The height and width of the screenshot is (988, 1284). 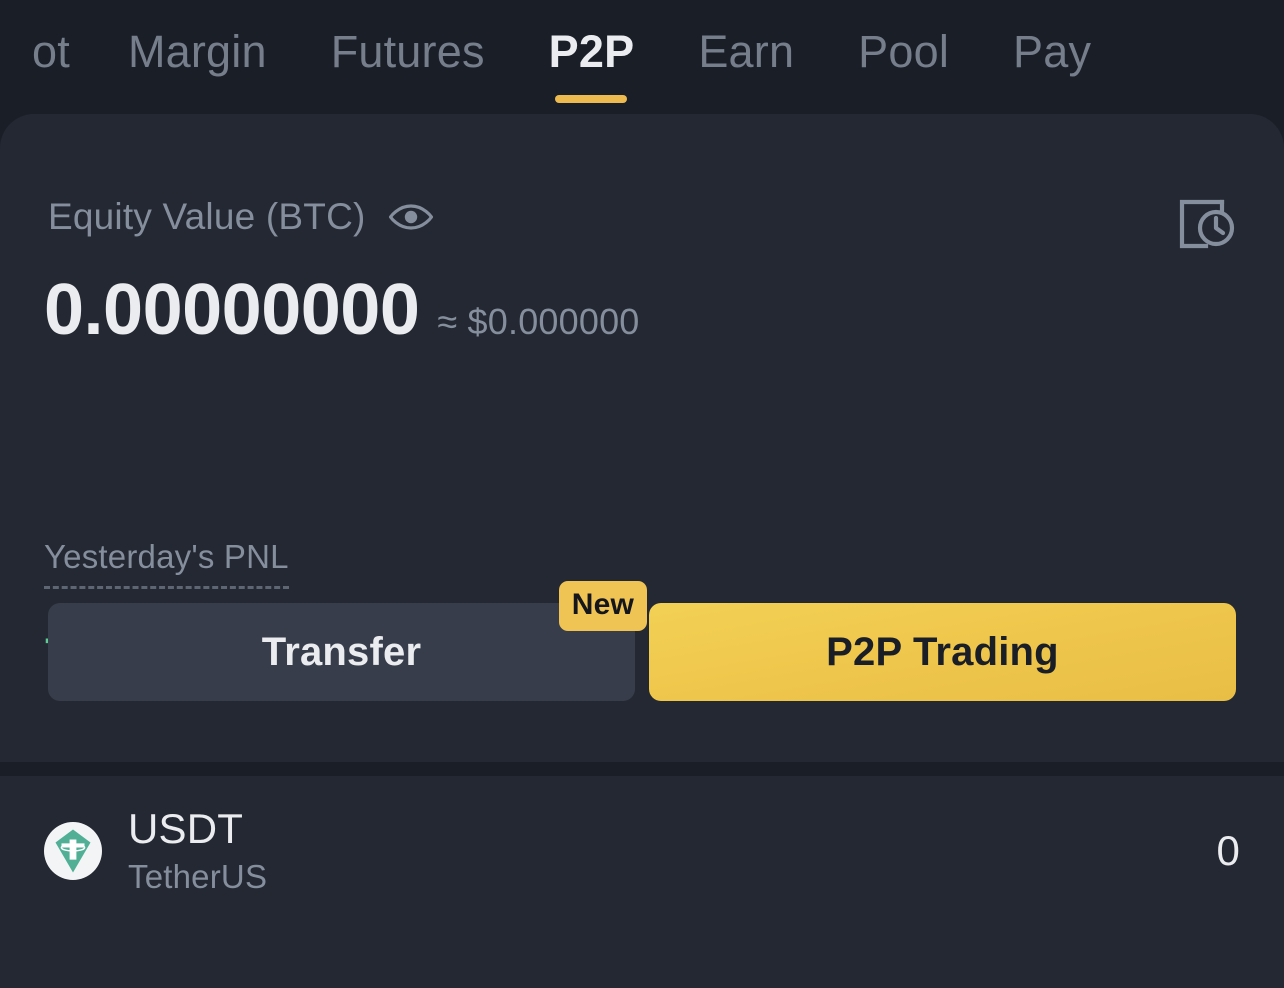 I want to click on tab-active-underline, so click(x=591, y=99).